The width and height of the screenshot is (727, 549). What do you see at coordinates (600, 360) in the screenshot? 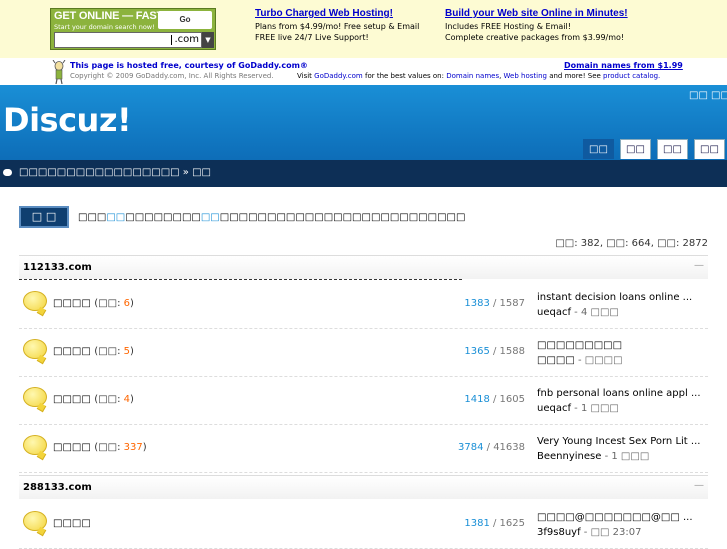
I see `last-post-time: - □□□□` at bounding box center [600, 360].